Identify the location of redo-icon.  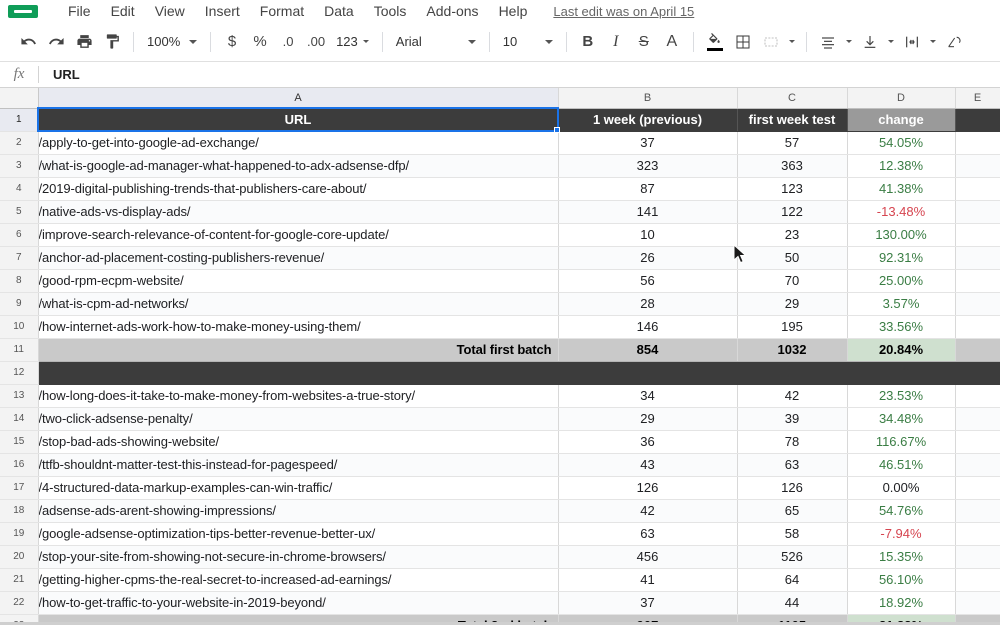
(56, 42).